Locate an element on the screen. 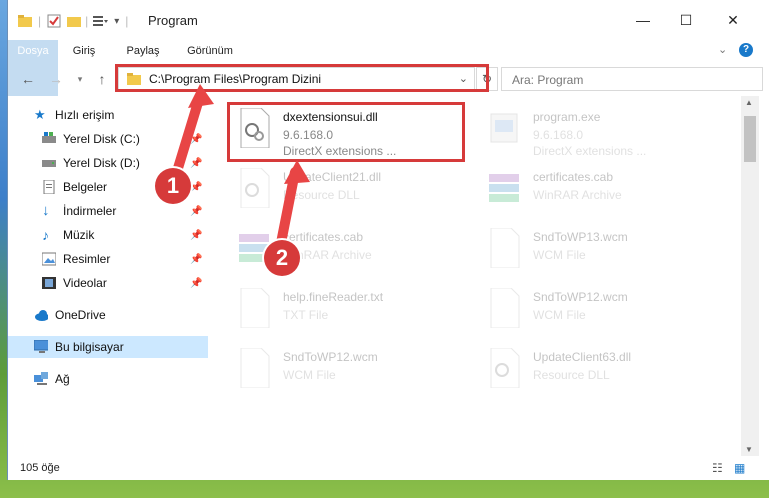 Image resolution: width=769 pixels, height=498 pixels. status-bar: 105 öğe ☷ ▦ is located at coordinates (388, 468).